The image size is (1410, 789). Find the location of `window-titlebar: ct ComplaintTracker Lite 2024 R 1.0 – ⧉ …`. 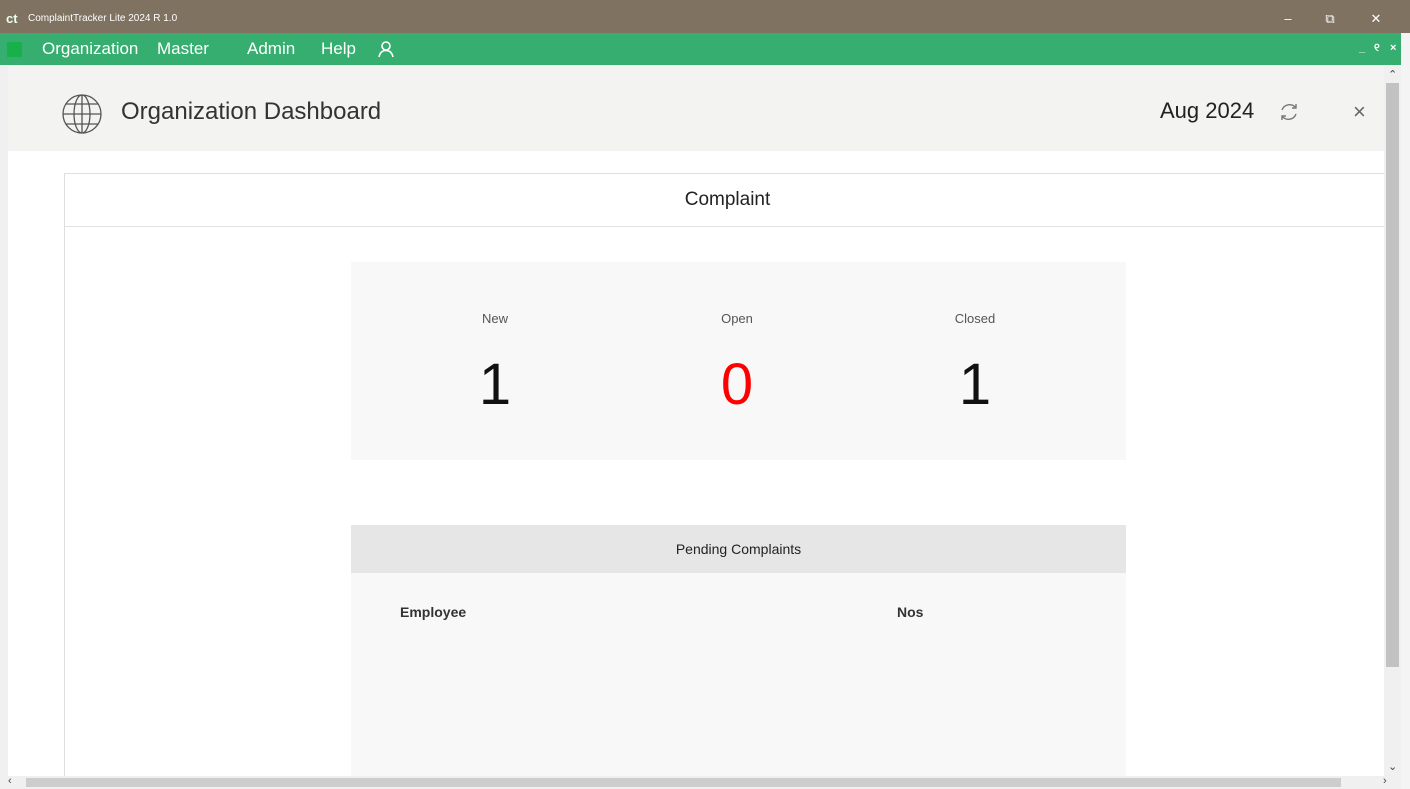

window-titlebar: ct ComplaintTracker Lite 2024 R 1.0 – ⧉ … is located at coordinates (705, 16).